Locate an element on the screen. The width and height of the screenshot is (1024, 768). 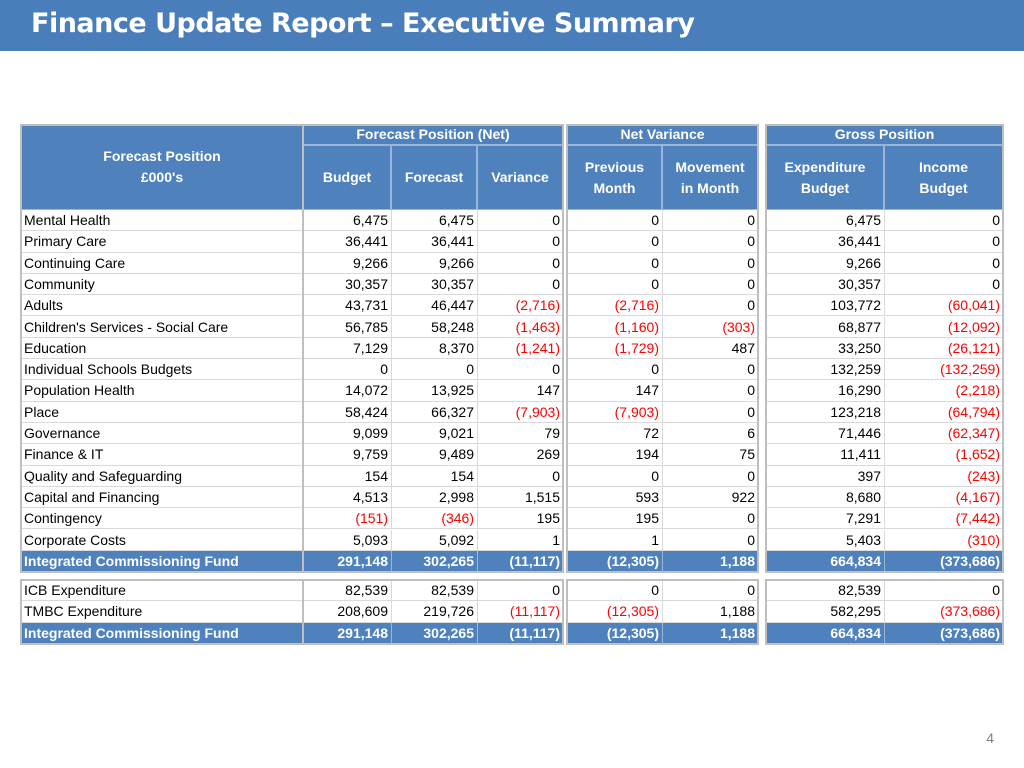
table-cell: 82,539 is located at coordinates (434, 591).